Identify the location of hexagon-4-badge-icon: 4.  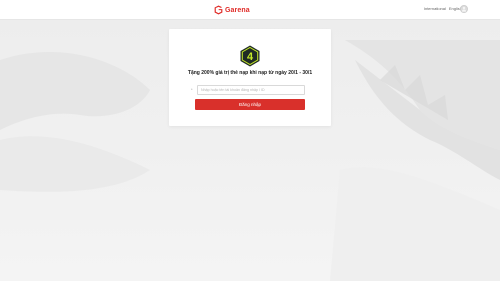
(250, 56).